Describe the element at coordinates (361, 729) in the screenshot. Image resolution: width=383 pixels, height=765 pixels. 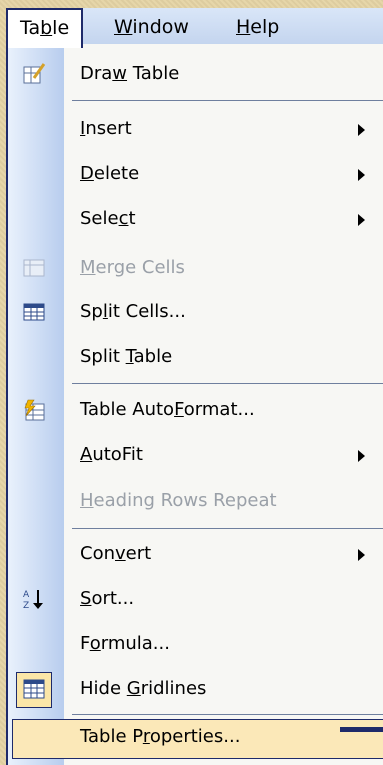
I see `pointer-indicator-line` at that location.